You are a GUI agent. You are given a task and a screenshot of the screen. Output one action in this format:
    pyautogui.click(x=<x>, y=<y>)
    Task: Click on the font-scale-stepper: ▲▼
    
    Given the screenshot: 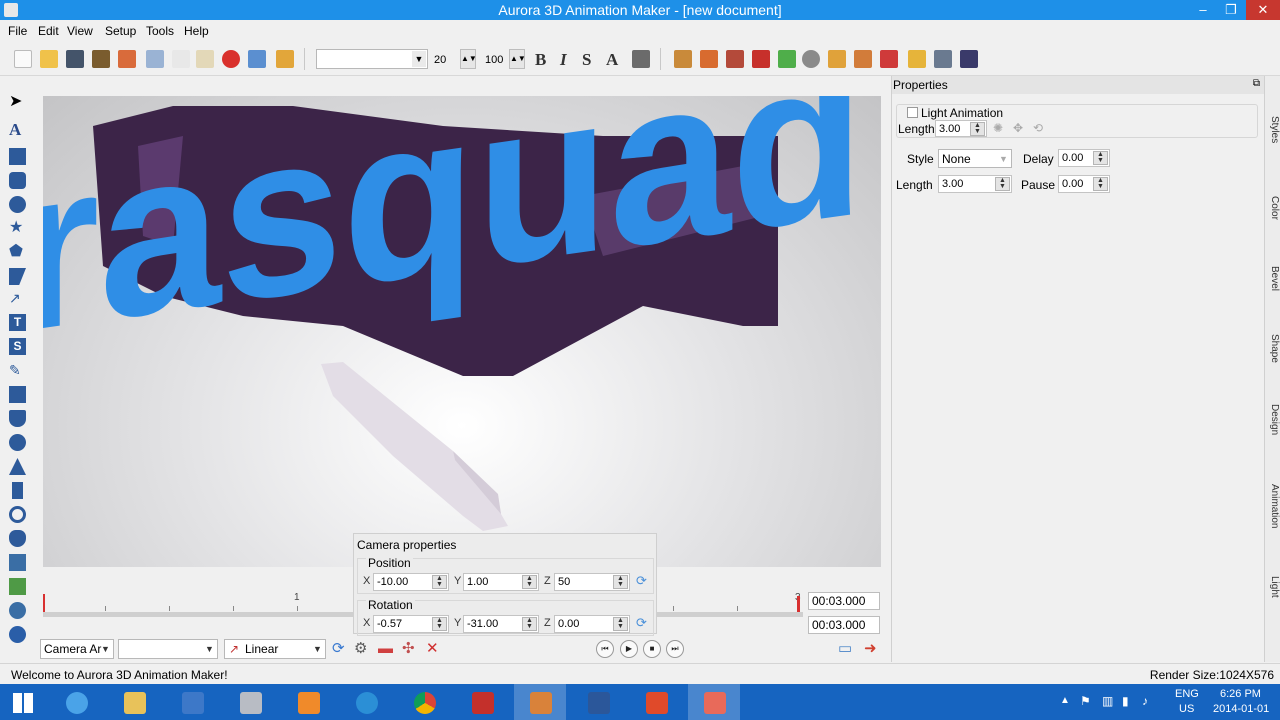 What is the action you would take?
    pyautogui.click(x=517, y=59)
    